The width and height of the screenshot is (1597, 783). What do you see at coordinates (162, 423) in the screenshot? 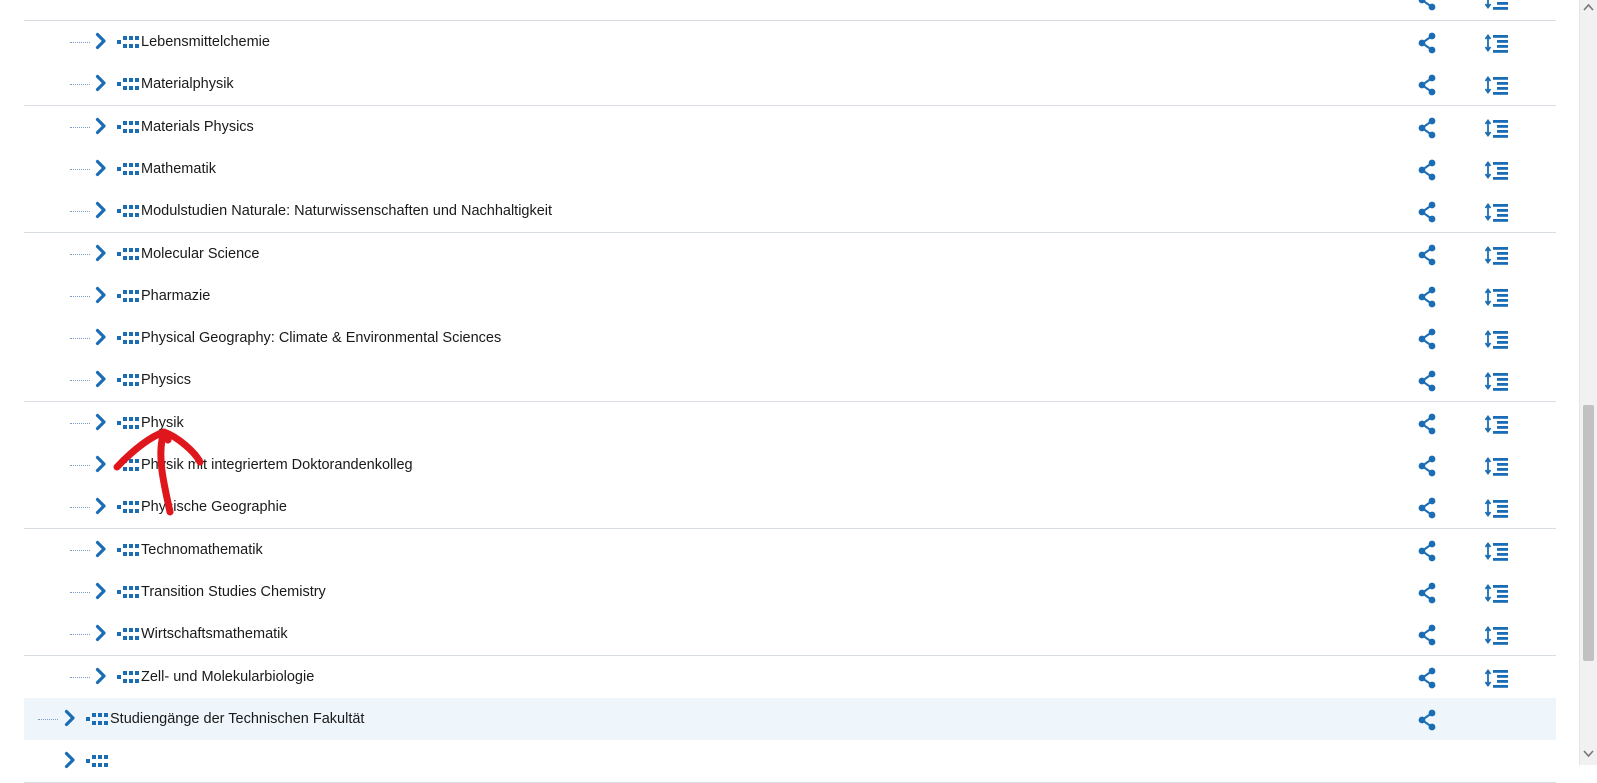
I see `tree-item-label: Physik` at bounding box center [162, 423].